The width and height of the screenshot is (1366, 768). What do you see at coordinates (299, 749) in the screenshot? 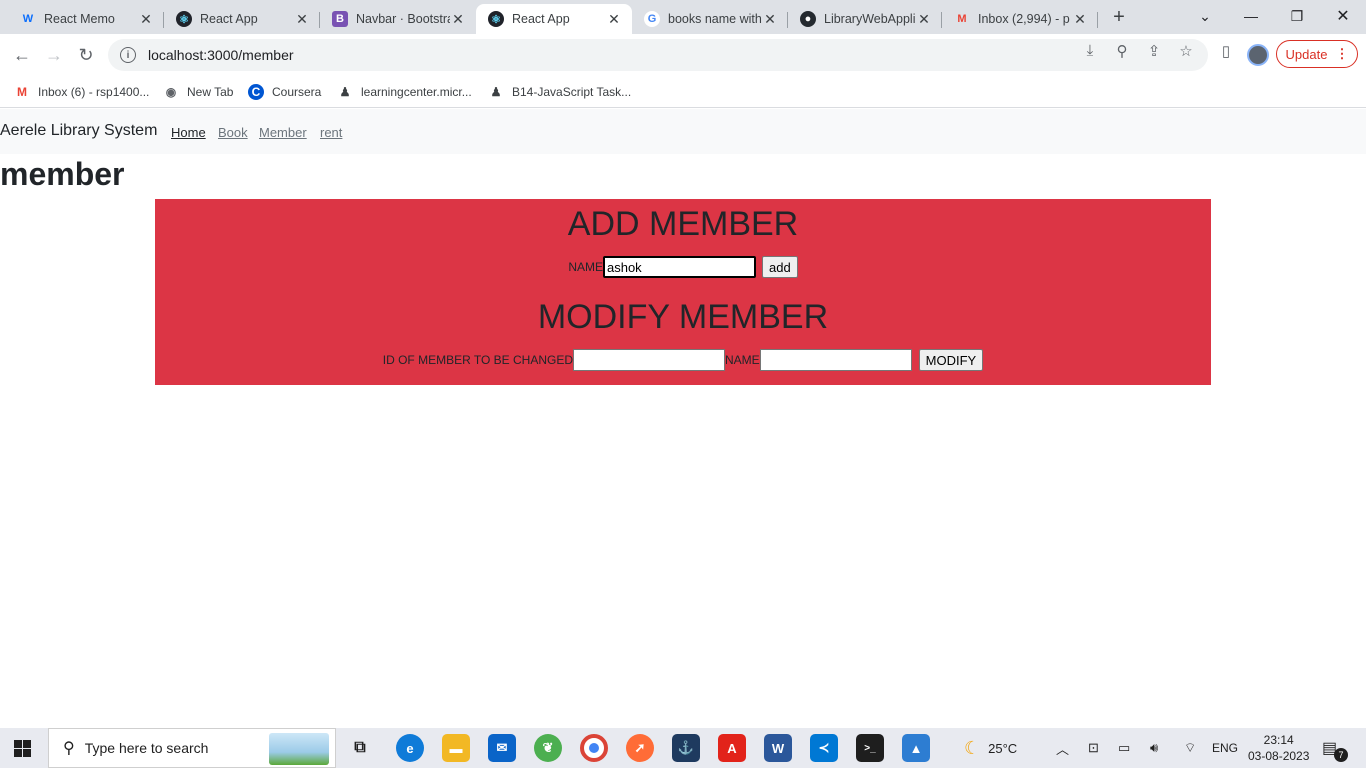
I see `search-highlight-image` at bounding box center [299, 749].